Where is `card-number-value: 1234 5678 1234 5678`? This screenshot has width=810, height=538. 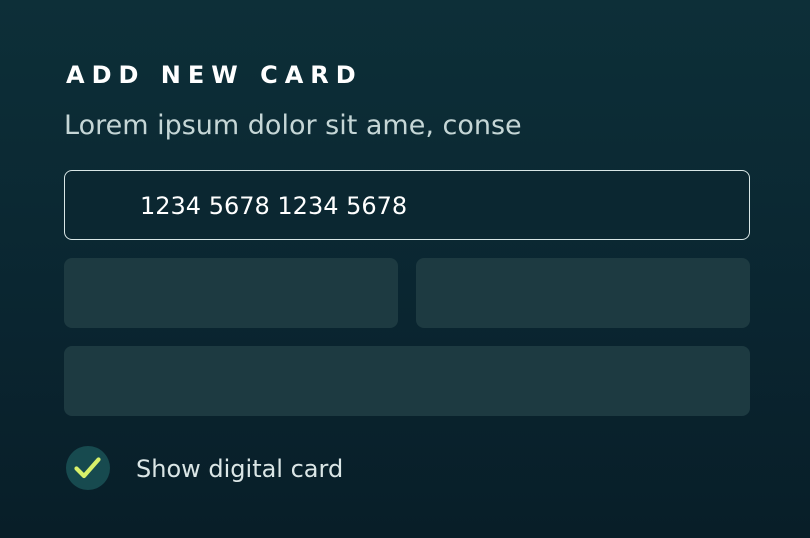 card-number-value: 1234 5678 1234 5678 is located at coordinates (274, 206).